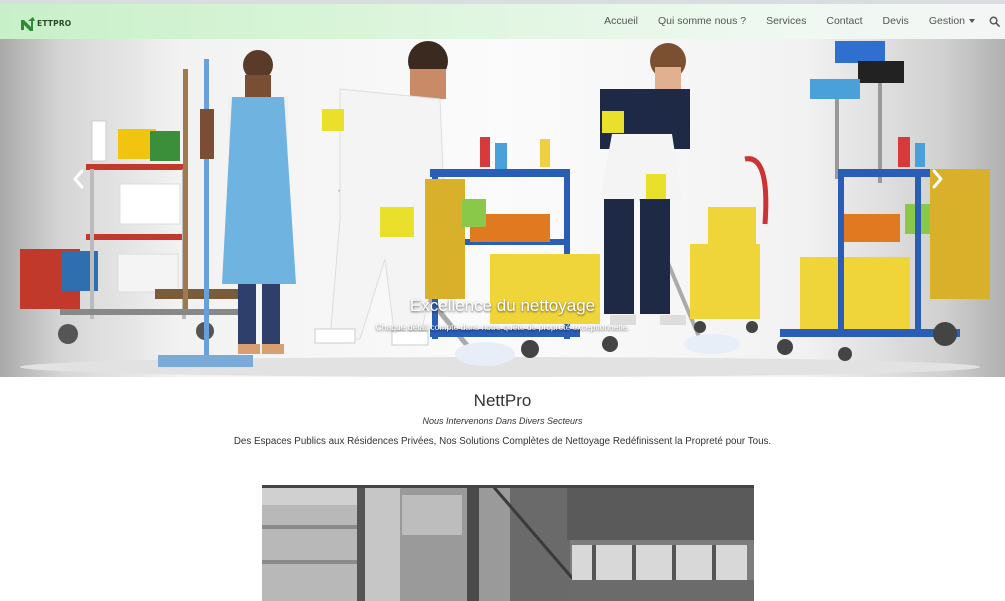 This screenshot has width=1005, height=601. What do you see at coordinates (896, 21) in the screenshot?
I see `nav-item-devis: Devis` at bounding box center [896, 21].